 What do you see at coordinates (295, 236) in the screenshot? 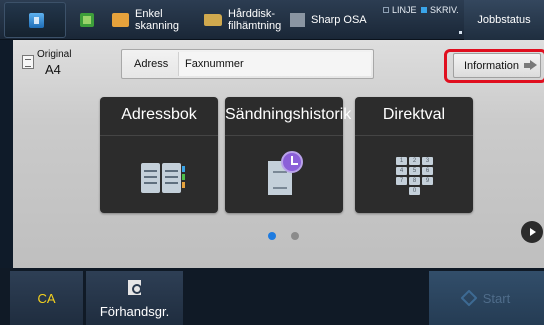
I see `page-dot` at bounding box center [295, 236].